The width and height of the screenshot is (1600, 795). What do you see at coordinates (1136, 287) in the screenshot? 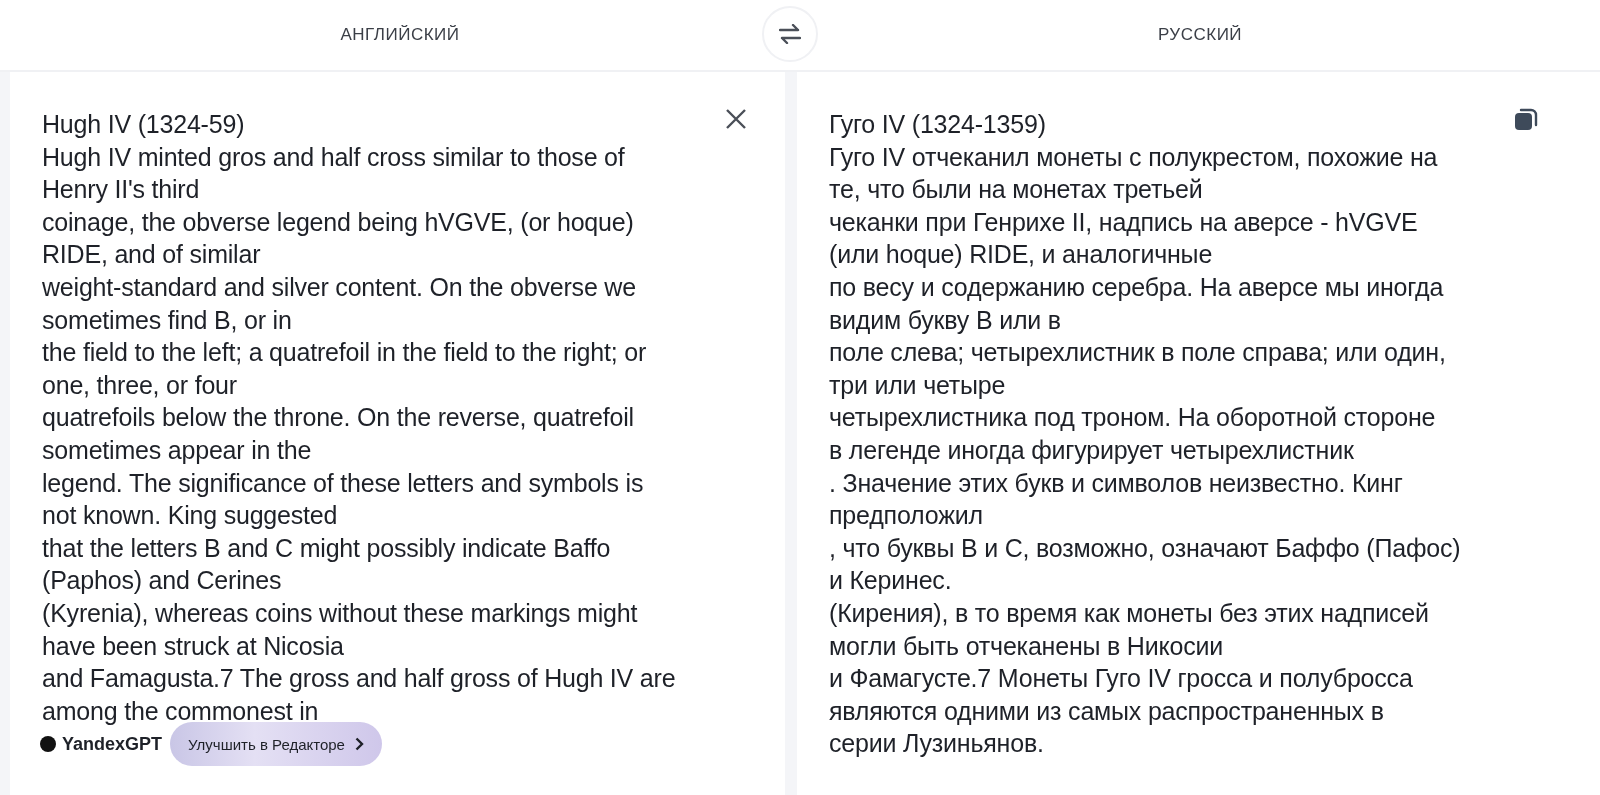
I see `text-line: по весу и содержанию серебра. На аверсе мы иногда` at bounding box center [1136, 287].